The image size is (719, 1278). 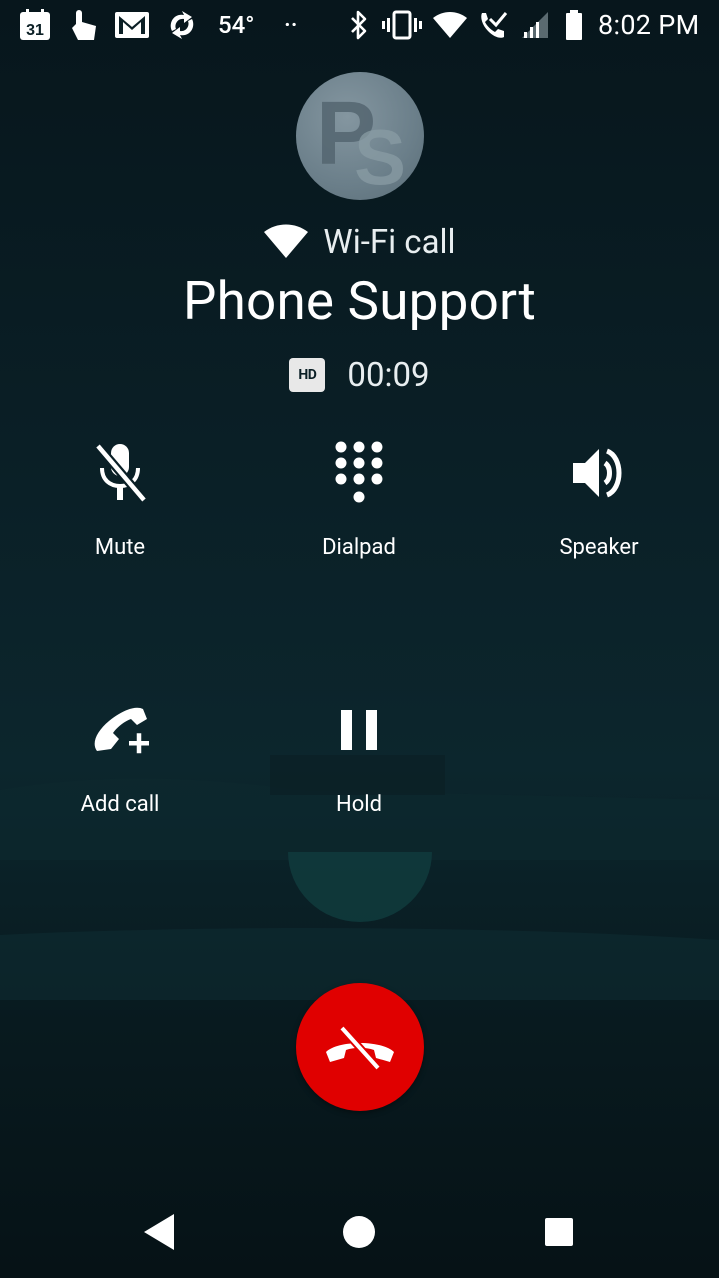 I want to click on add-call-button: Add call, so click(x=120, y=765).